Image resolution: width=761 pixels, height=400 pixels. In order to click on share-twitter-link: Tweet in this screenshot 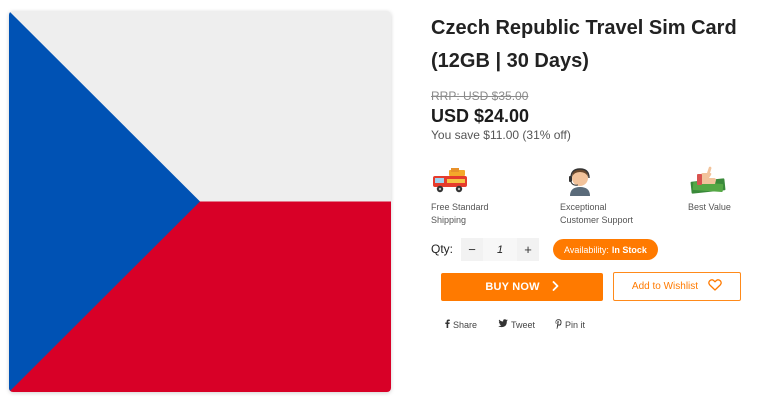, I will do `click(516, 324)`.